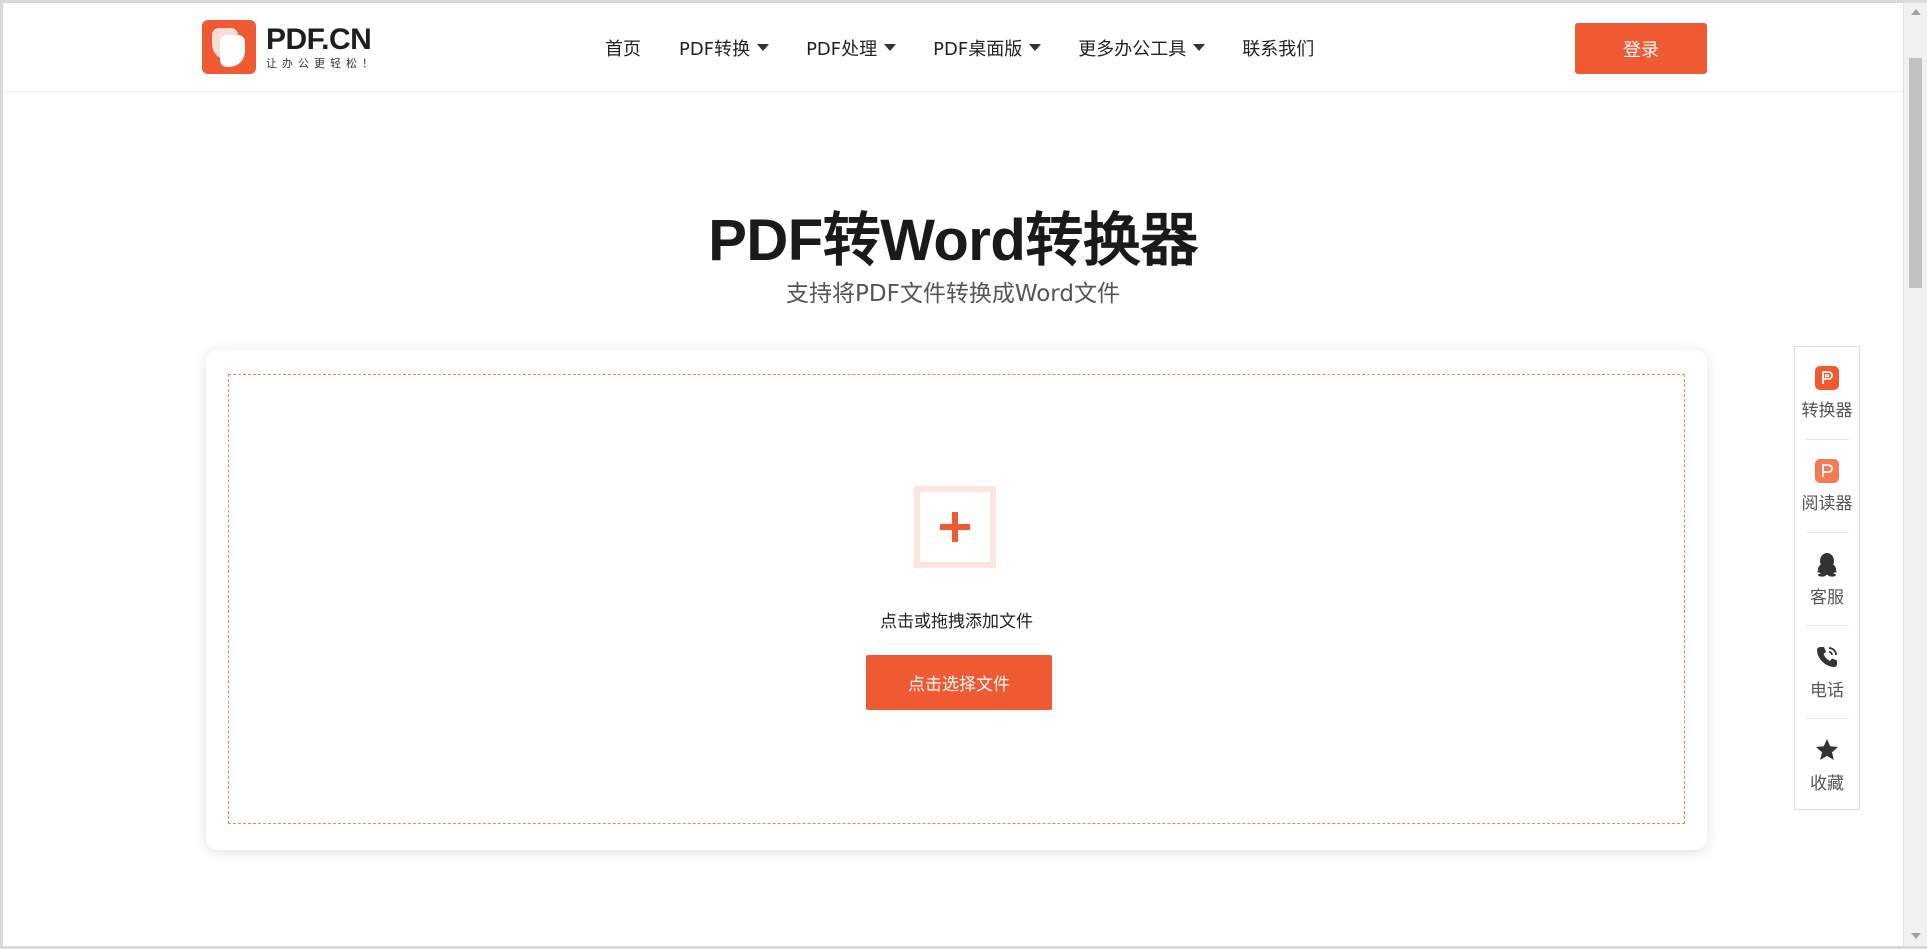 This screenshot has height=949, width=1927. What do you see at coordinates (953, 294) in the screenshot?
I see `page-subtitle: 支持将PDF文件转换成Word文件` at bounding box center [953, 294].